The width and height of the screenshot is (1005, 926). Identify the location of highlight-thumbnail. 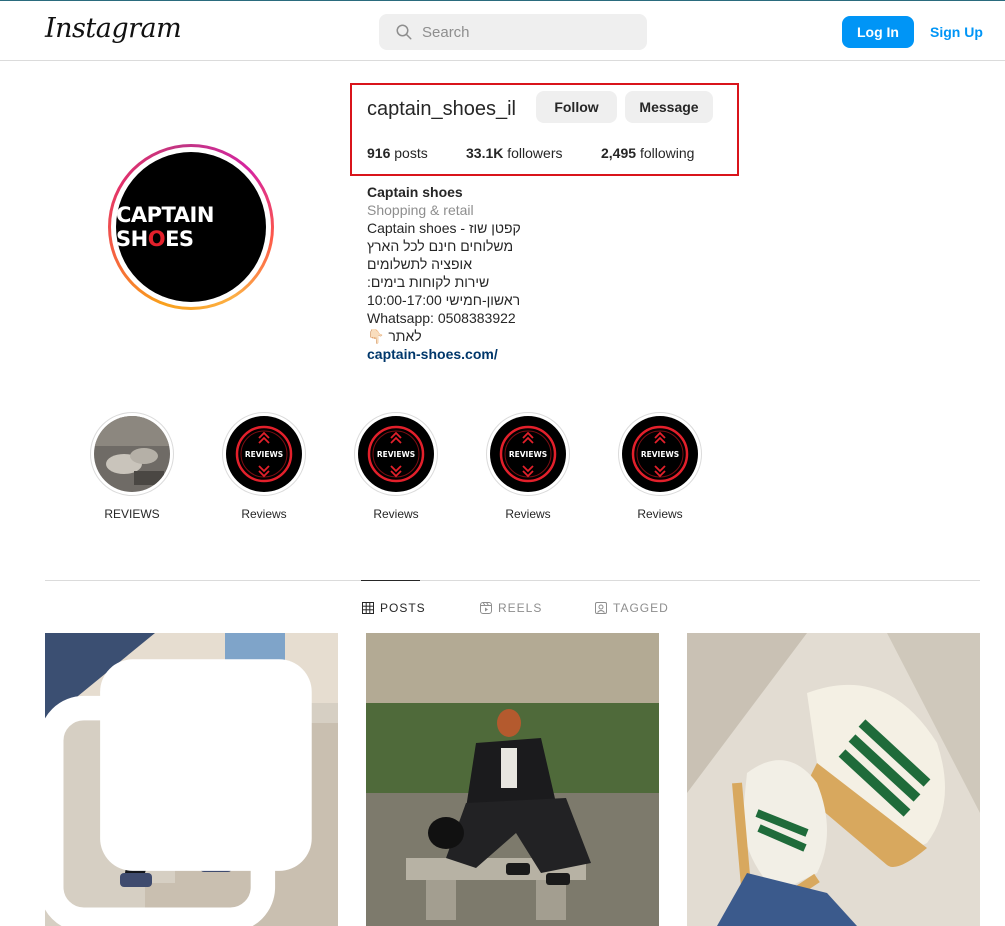
(132, 454).